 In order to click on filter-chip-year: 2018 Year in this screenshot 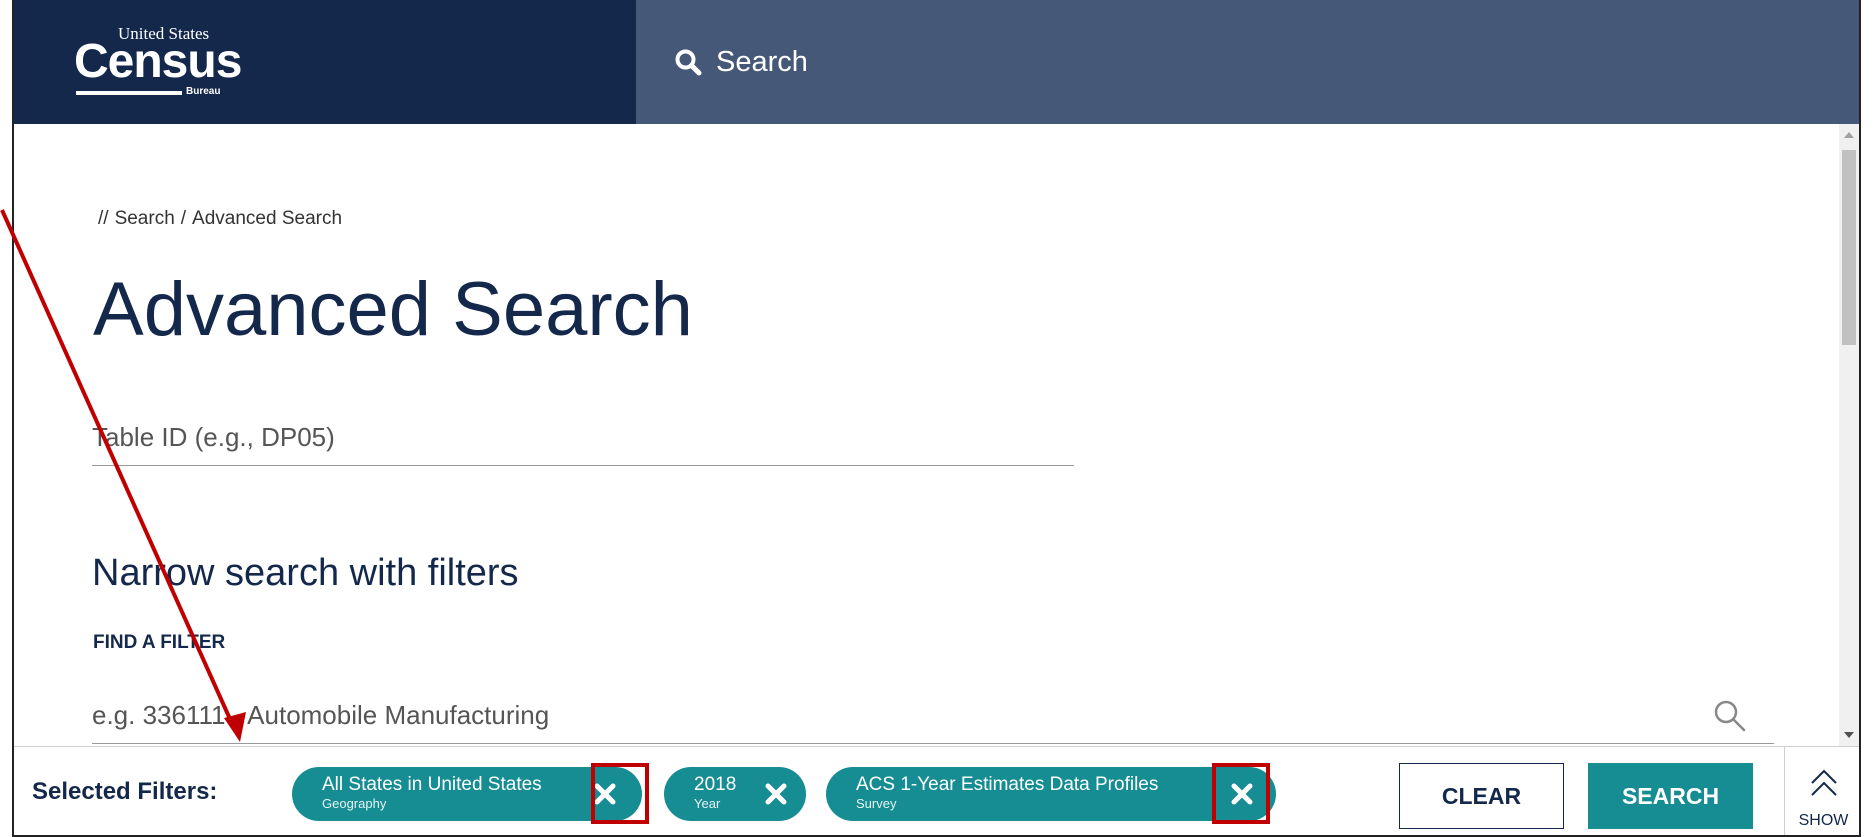, I will do `click(735, 794)`.